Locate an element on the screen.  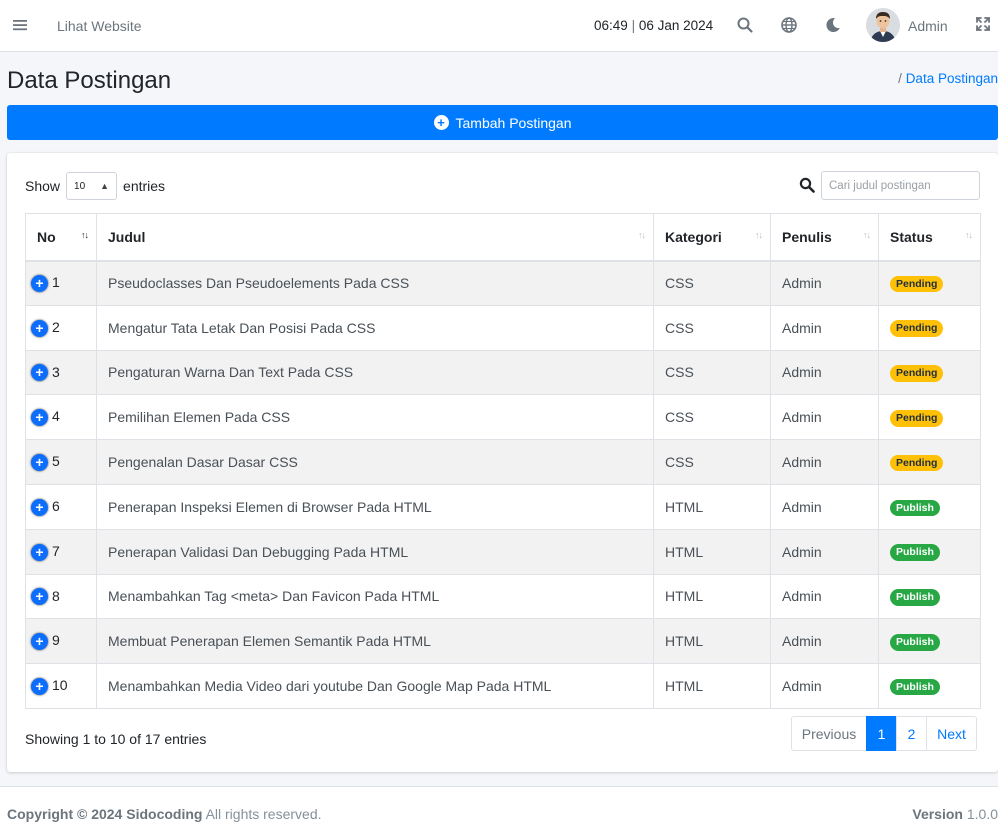
breadcrumb-current: Data Postingan is located at coordinates (952, 78).